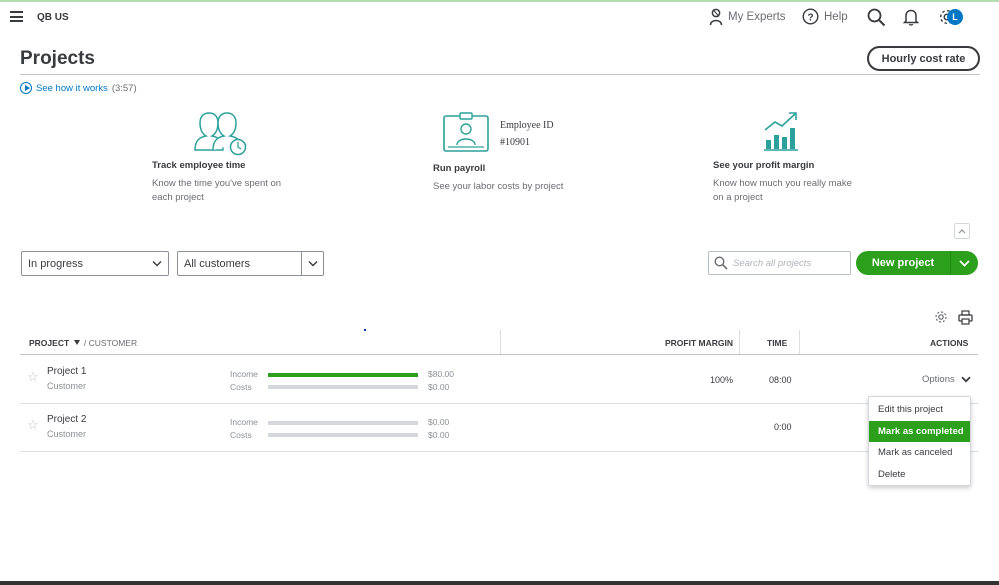  I want to click on customer-header-label: / CUSTOMER, so click(110, 343).